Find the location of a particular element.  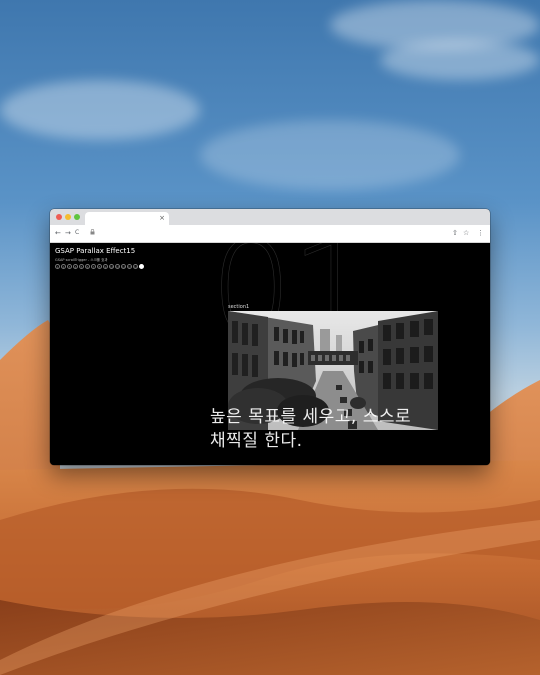

browser-toolbar: ← → C ⇧ ☆ ⋮ is located at coordinates (270, 234).